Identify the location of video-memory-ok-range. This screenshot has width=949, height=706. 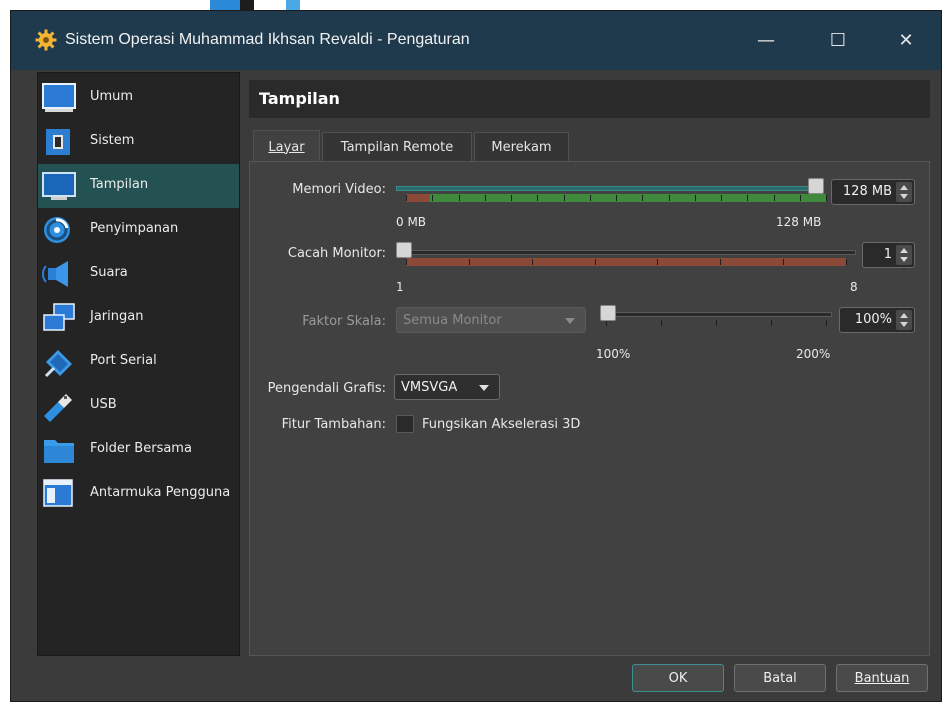
(628, 198).